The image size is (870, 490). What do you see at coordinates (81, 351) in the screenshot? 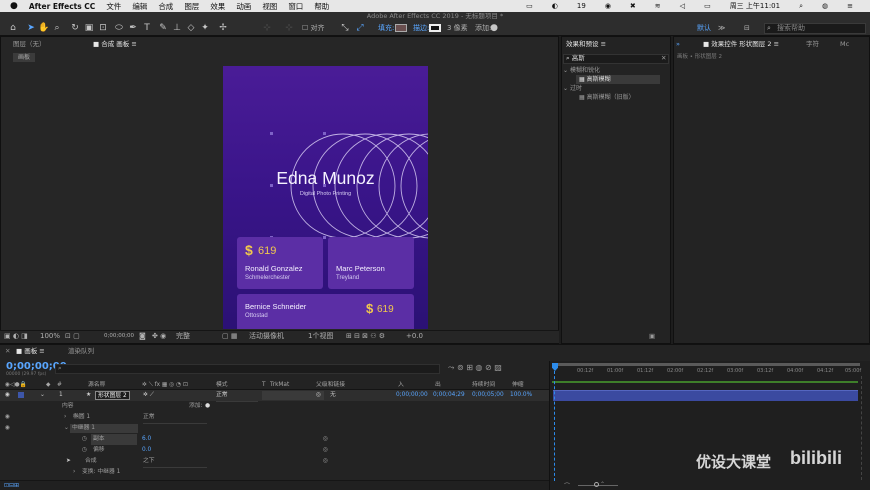
I see `tab-render-queue: 渲染队列` at bounding box center [81, 351].